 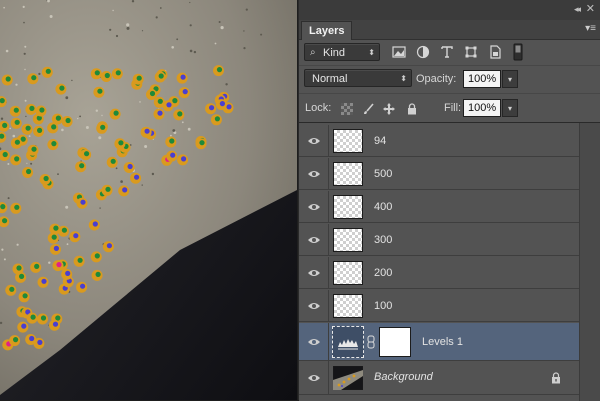 I want to click on blend-row: Normal ⬍ Opacity: 100% ▾, so click(x=449, y=79).